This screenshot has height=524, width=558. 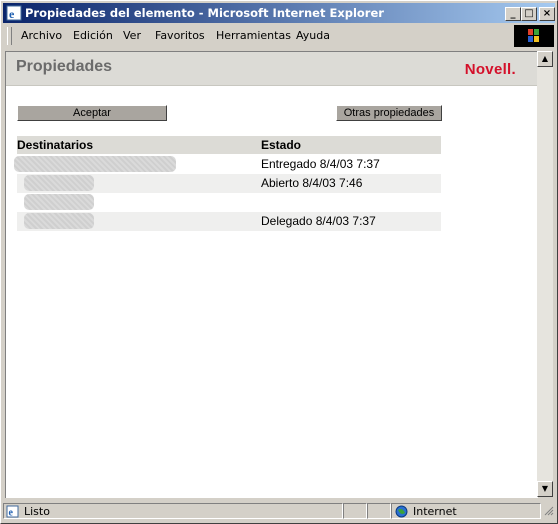 What do you see at coordinates (513, 14) in the screenshot?
I see `minimize-button: _` at bounding box center [513, 14].